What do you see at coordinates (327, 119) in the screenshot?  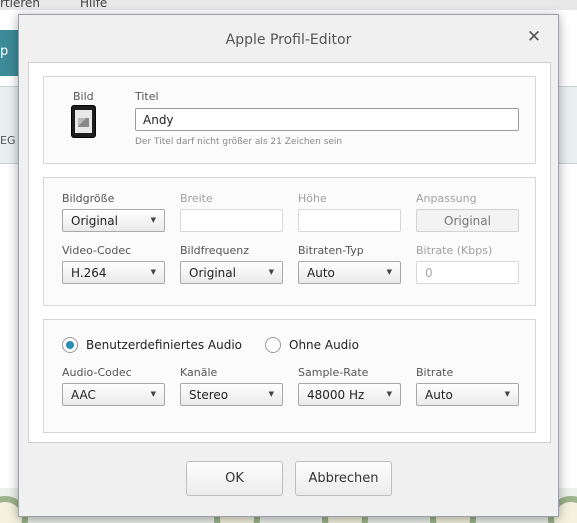 I see `title-input` at bounding box center [327, 119].